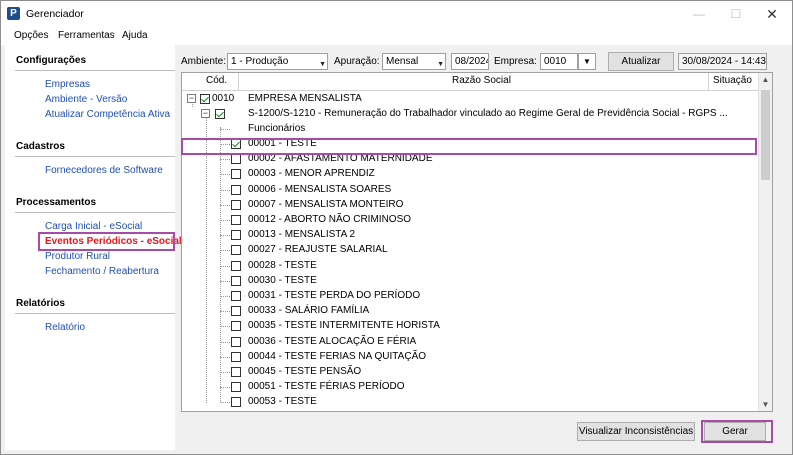  I want to click on table-row: 00053 - TESTE, so click(470, 402).